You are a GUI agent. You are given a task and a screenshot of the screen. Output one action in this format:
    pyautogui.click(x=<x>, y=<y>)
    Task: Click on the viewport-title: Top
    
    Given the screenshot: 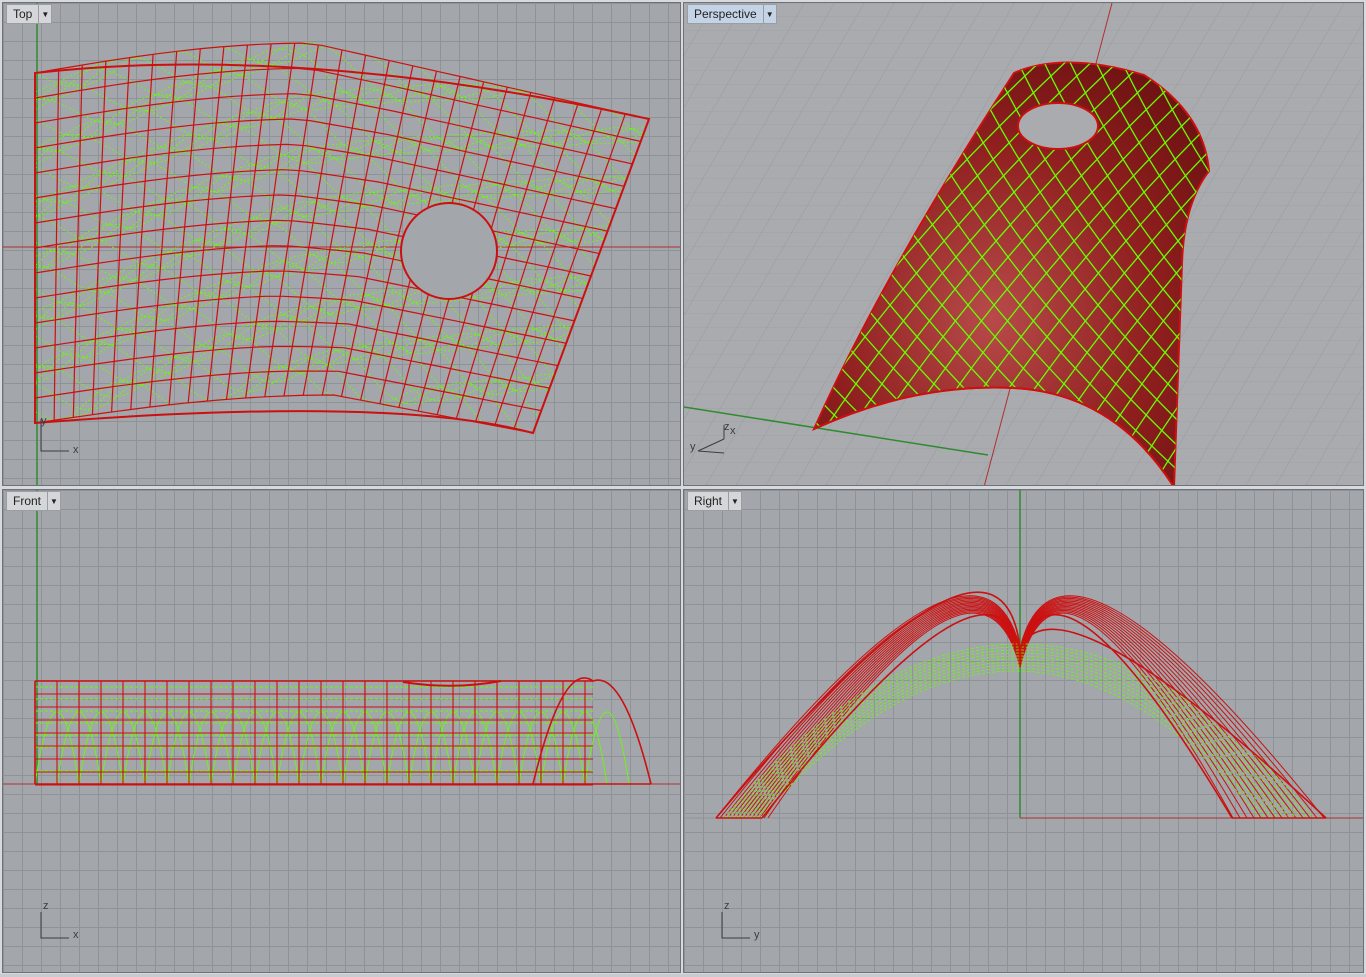 What is the action you would take?
    pyautogui.click(x=23, y=14)
    